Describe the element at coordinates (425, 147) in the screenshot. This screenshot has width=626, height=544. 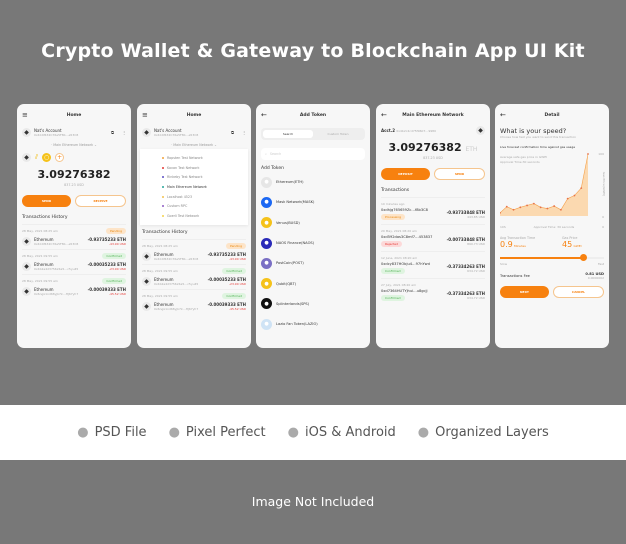
I see `balance: 3.09276382` at that location.